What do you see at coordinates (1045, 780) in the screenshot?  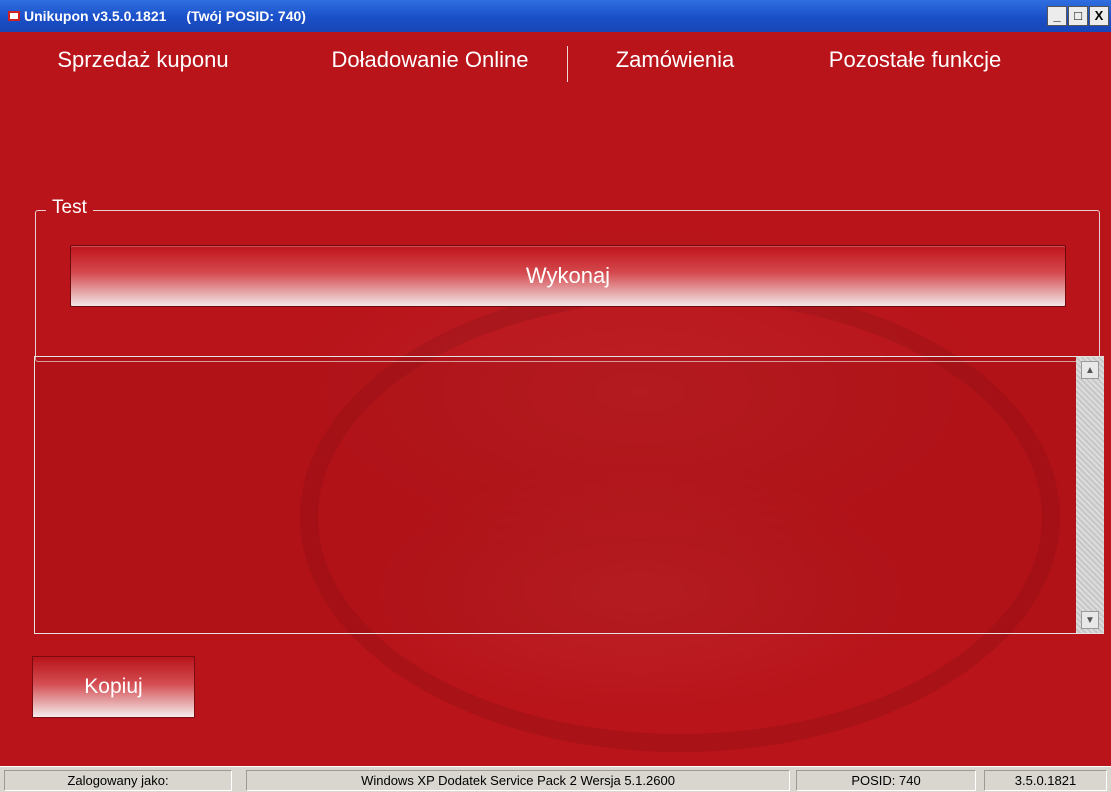 I see `status-app-version: 3.5.0.1821` at bounding box center [1045, 780].